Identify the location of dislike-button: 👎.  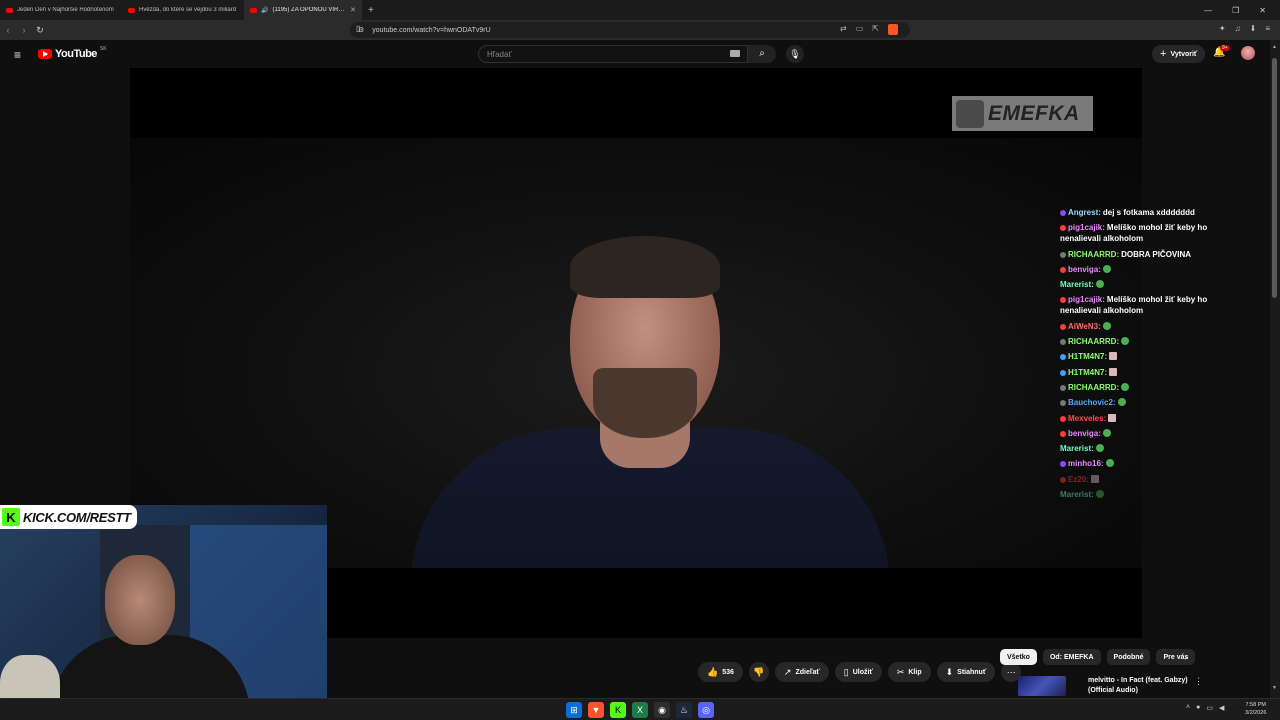
(758, 672).